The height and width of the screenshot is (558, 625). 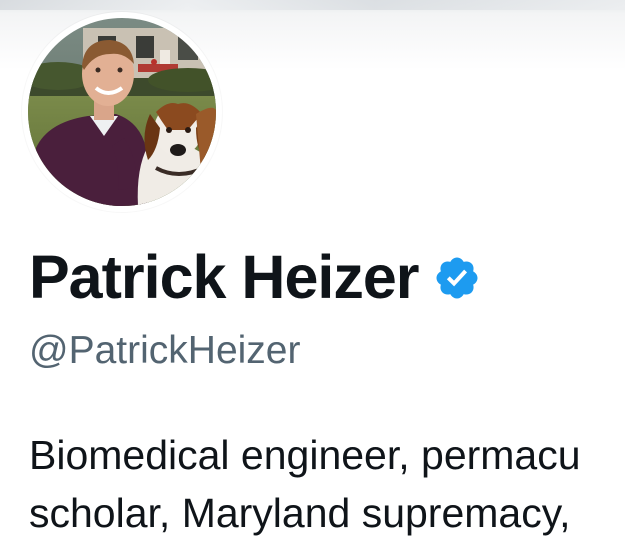 What do you see at coordinates (300, 513) in the screenshot?
I see `bio-line: scholar, Maryland supremacy,` at bounding box center [300, 513].